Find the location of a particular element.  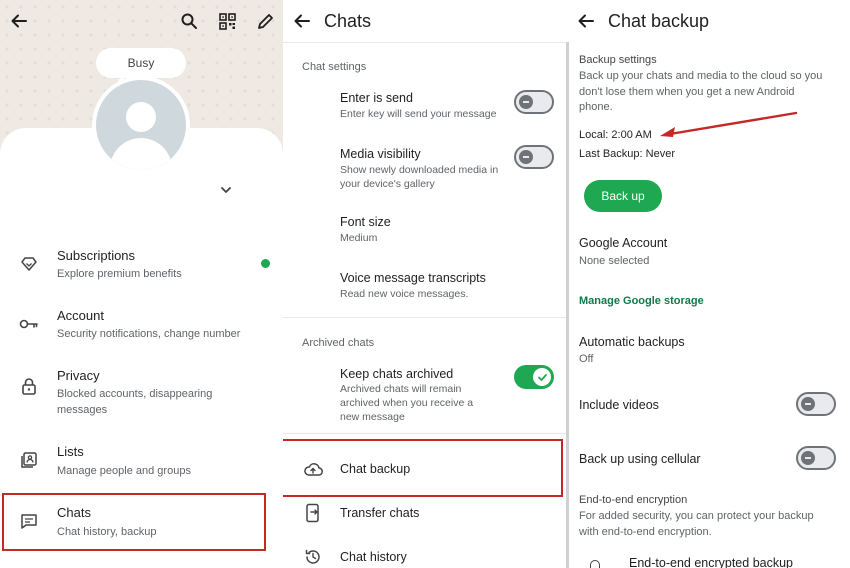

google-account-title: Google Account is located at coordinates (623, 243).